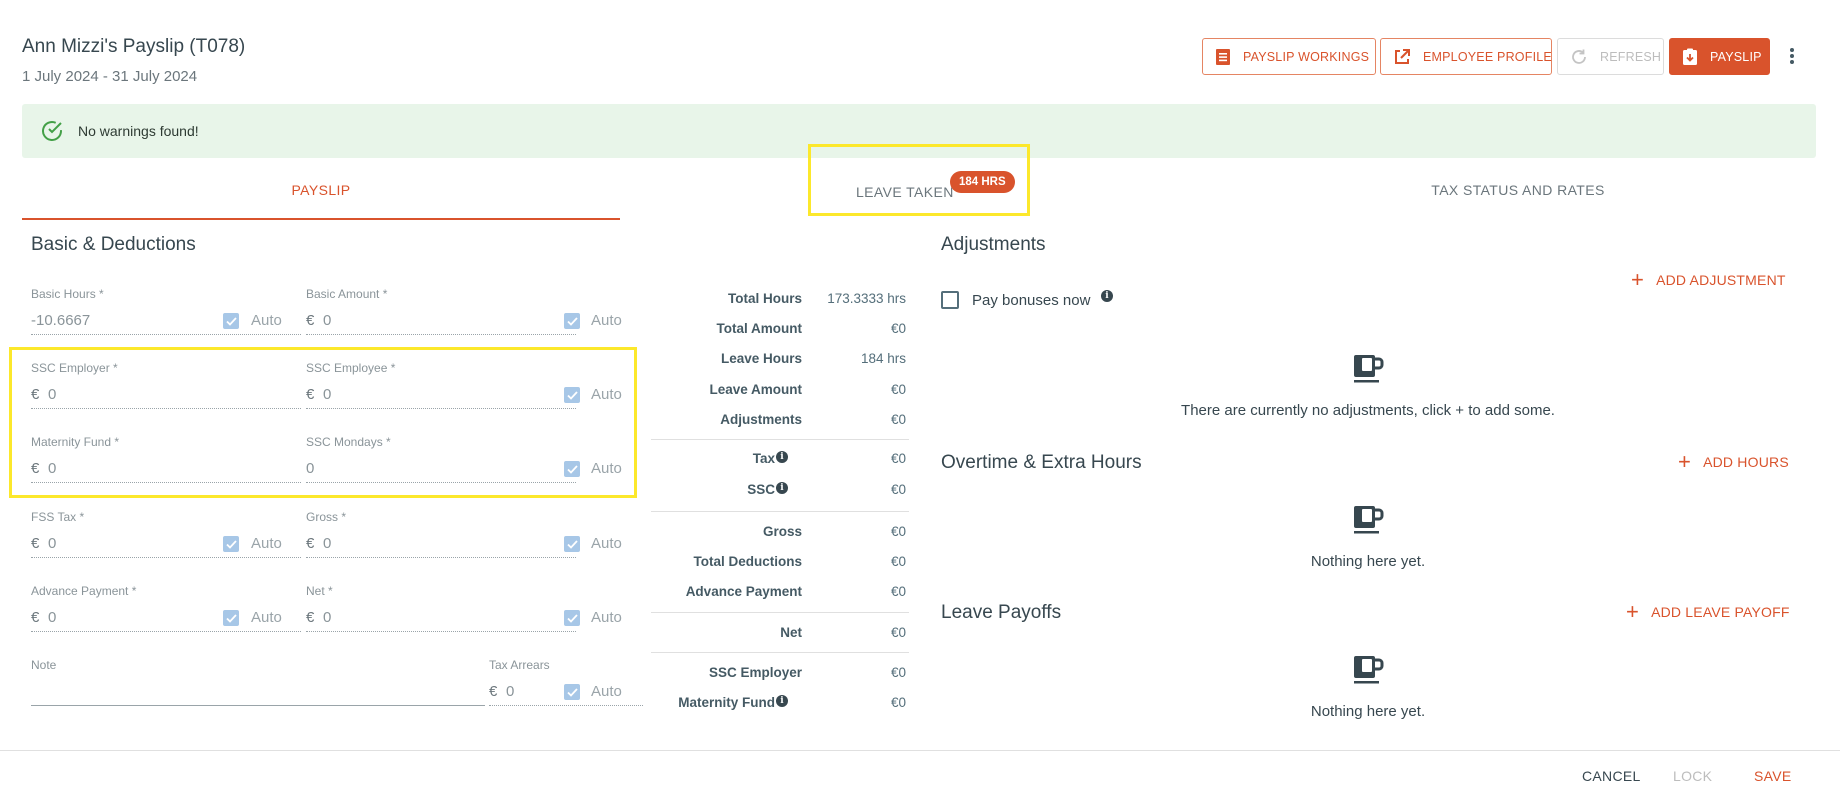 The height and width of the screenshot is (793, 1840). I want to click on add-adjustment-label: ADD ADJUSTMENT, so click(1721, 280).